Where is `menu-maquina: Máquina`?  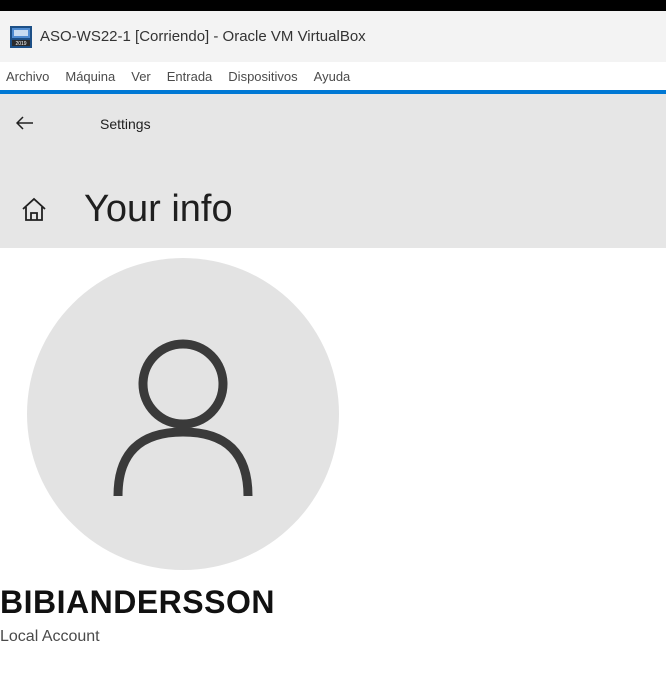 menu-maquina: Máquina is located at coordinates (90, 76).